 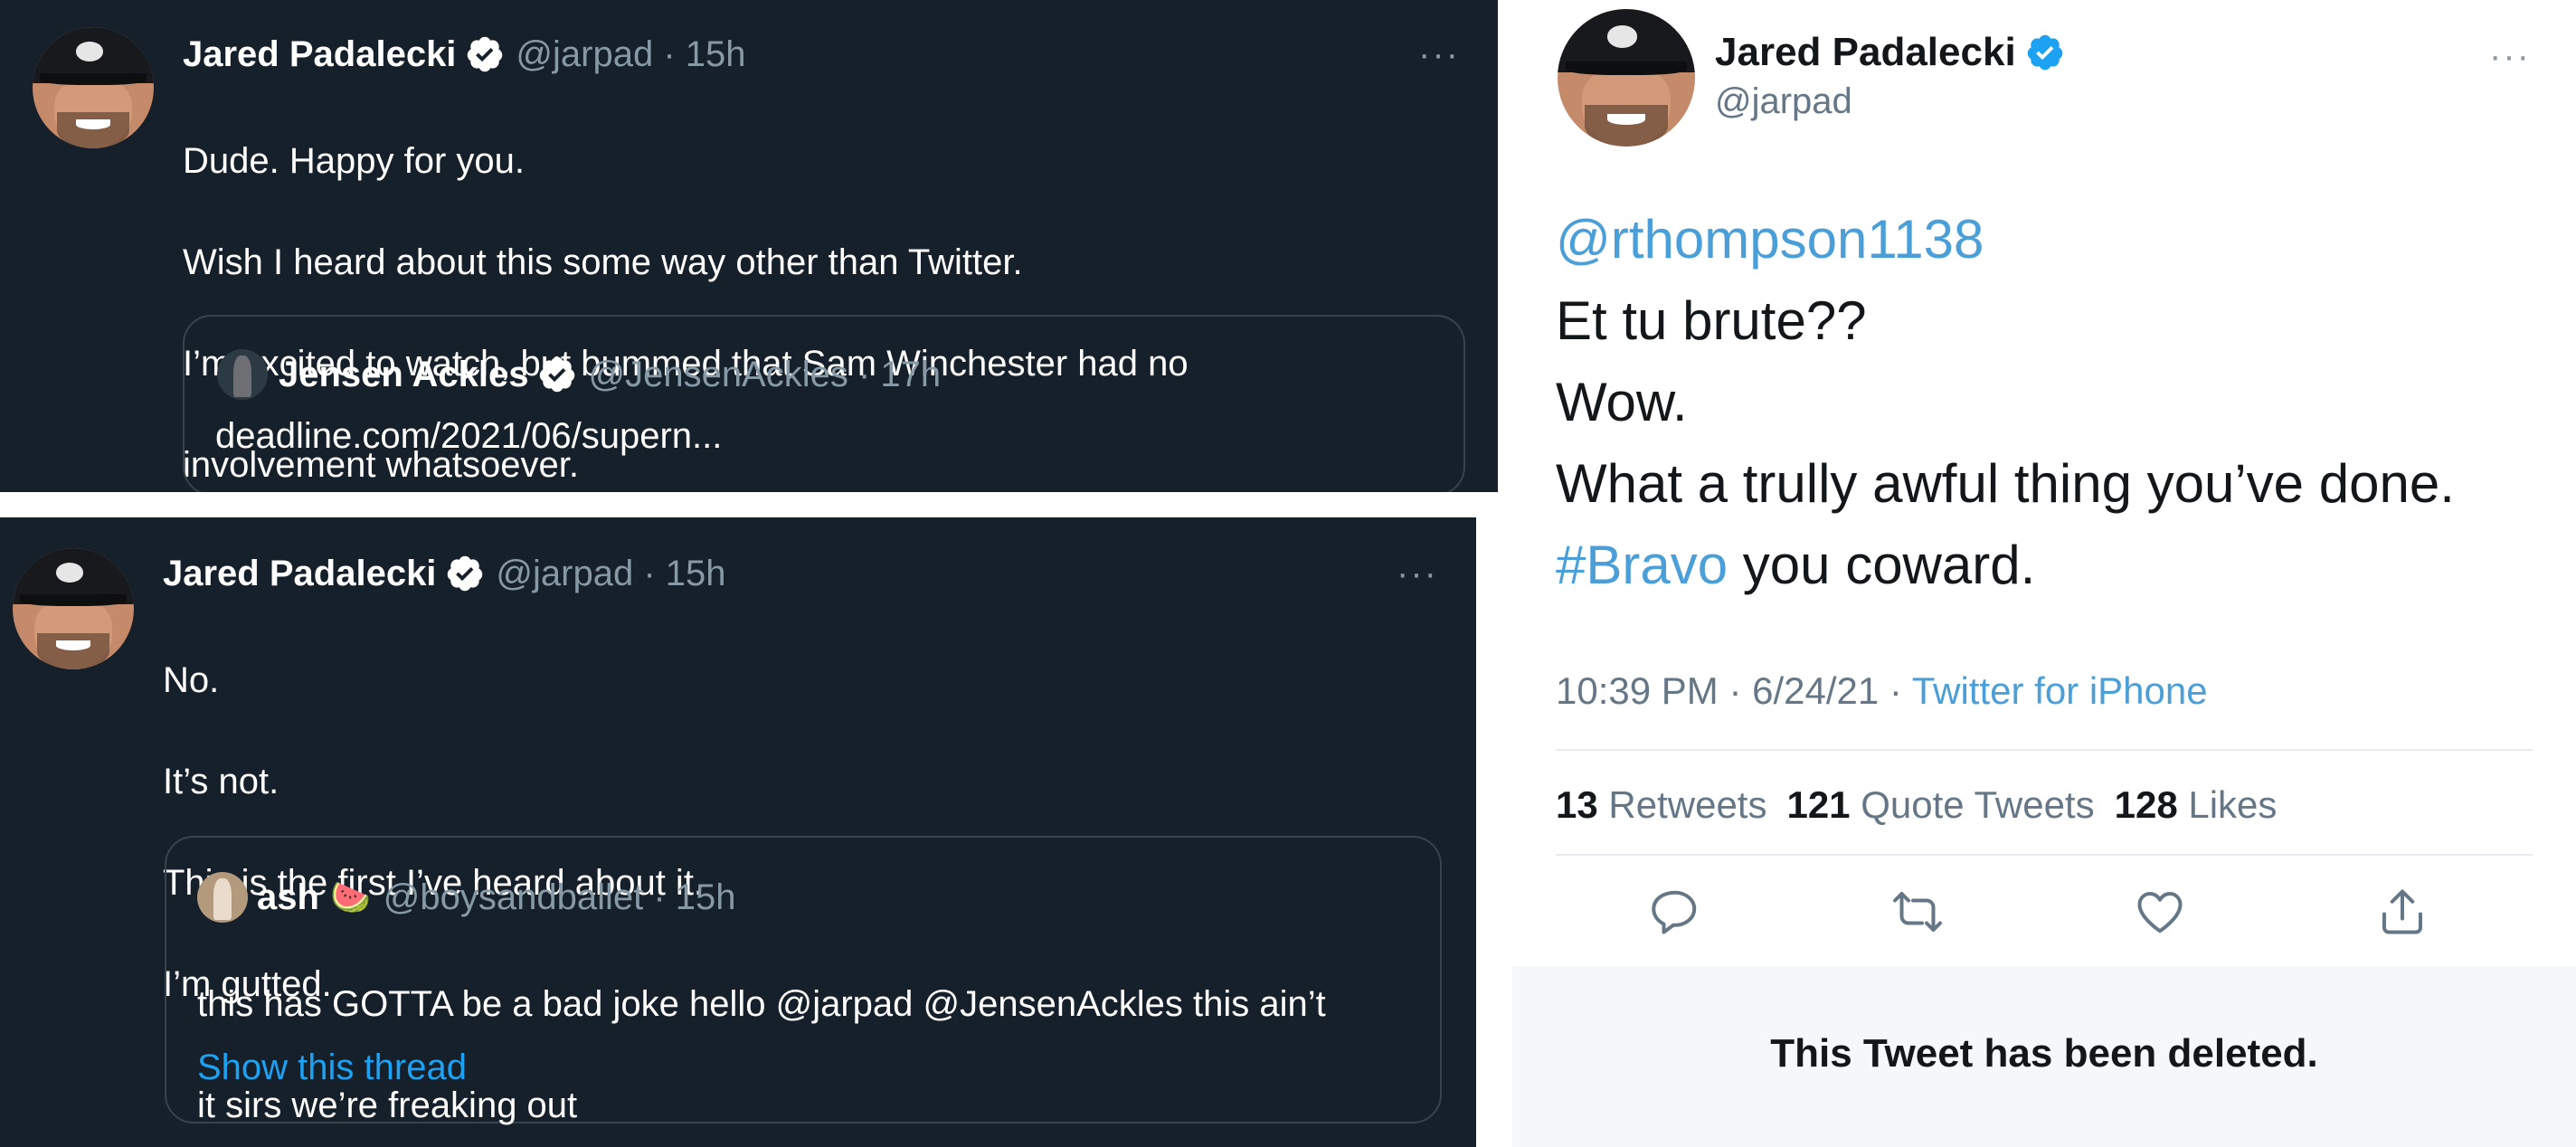 What do you see at coordinates (192, 680) in the screenshot?
I see `tweet-text-line: No.` at bounding box center [192, 680].